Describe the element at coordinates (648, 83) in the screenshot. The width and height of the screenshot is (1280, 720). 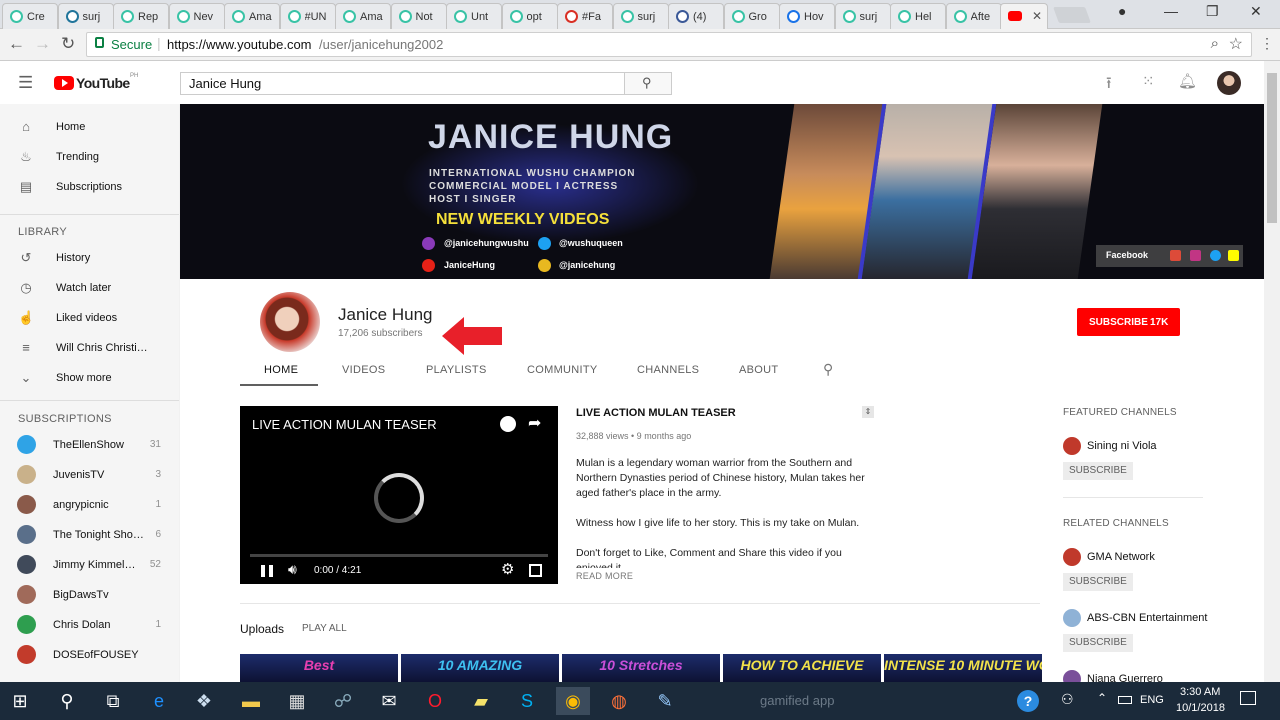
I see `search-button: ⚲` at that location.